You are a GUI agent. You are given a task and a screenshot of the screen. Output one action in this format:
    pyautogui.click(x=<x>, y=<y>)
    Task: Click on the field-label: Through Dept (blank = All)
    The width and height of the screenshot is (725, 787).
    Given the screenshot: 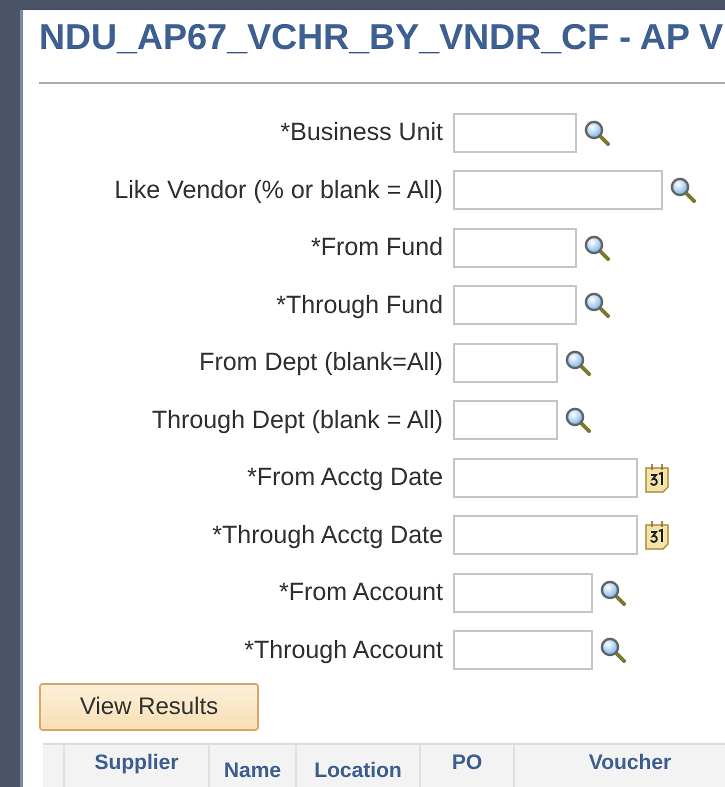 What is the action you would take?
    pyautogui.click(x=297, y=420)
    